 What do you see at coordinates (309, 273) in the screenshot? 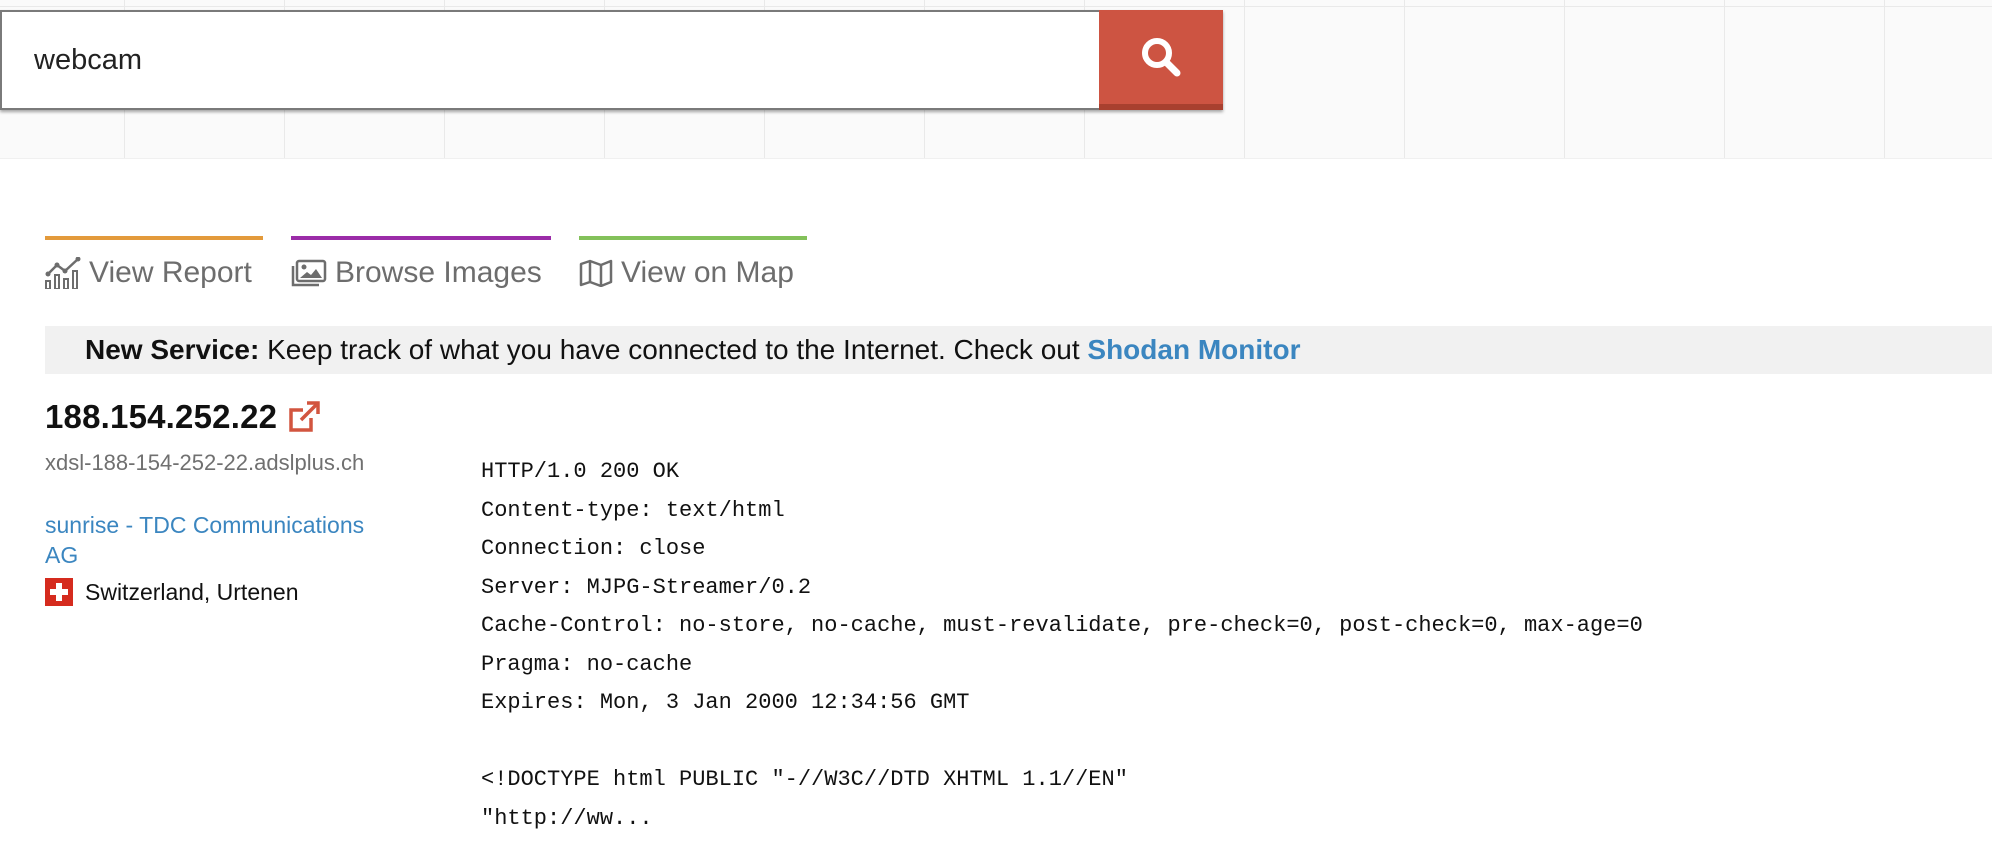
I see `images-icon` at bounding box center [309, 273].